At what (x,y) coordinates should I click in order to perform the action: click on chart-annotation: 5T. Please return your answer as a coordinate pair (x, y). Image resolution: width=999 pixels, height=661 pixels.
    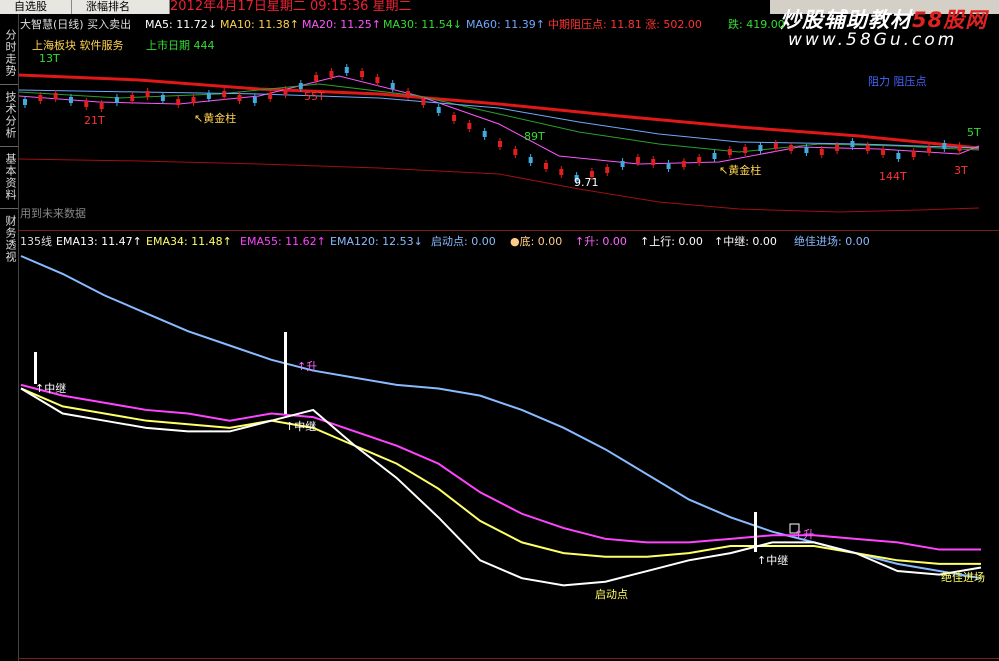
    Looking at the image, I should click on (974, 132).